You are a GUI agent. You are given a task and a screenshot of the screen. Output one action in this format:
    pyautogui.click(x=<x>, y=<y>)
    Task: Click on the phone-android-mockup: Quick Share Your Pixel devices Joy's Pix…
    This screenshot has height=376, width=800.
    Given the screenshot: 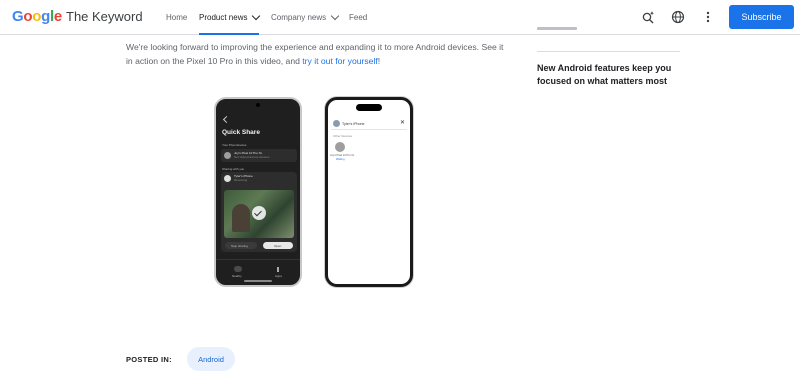 What is the action you would take?
    pyautogui.click(x=258, y=192)
    